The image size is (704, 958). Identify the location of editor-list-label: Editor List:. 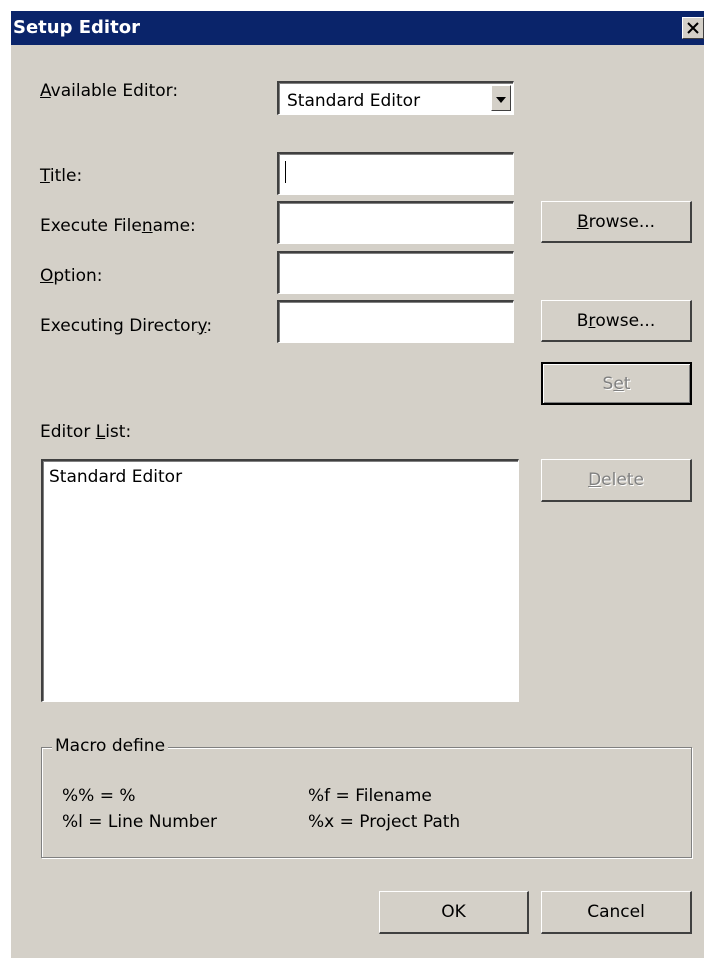
(86, 432).